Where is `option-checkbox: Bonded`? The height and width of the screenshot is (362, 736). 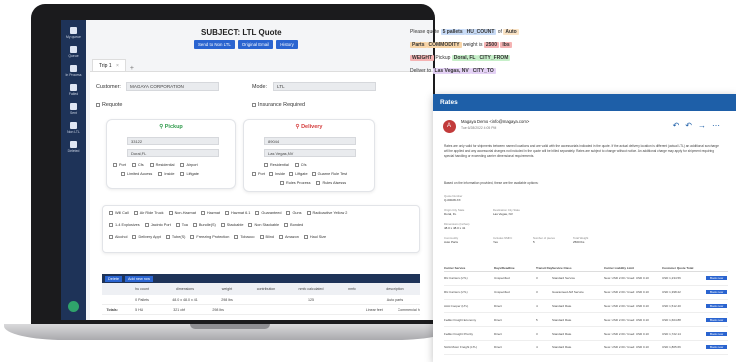
option-checkbox: Bonded is located at coordinates (293, 225).